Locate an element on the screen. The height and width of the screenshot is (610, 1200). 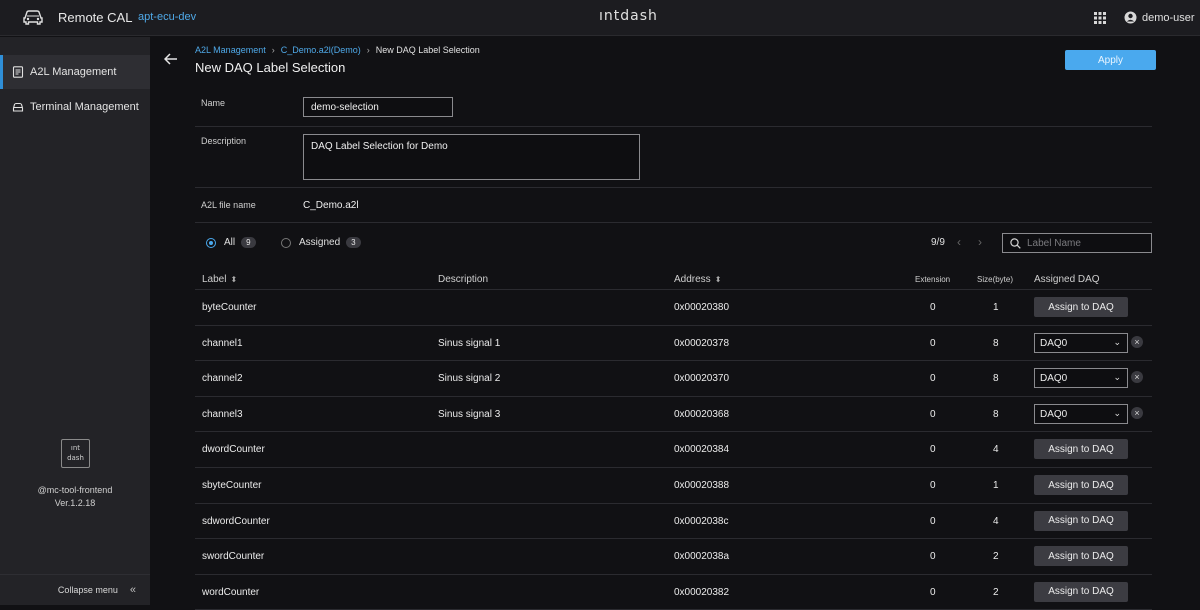
search-icon is located at coordinates (1015, 245).